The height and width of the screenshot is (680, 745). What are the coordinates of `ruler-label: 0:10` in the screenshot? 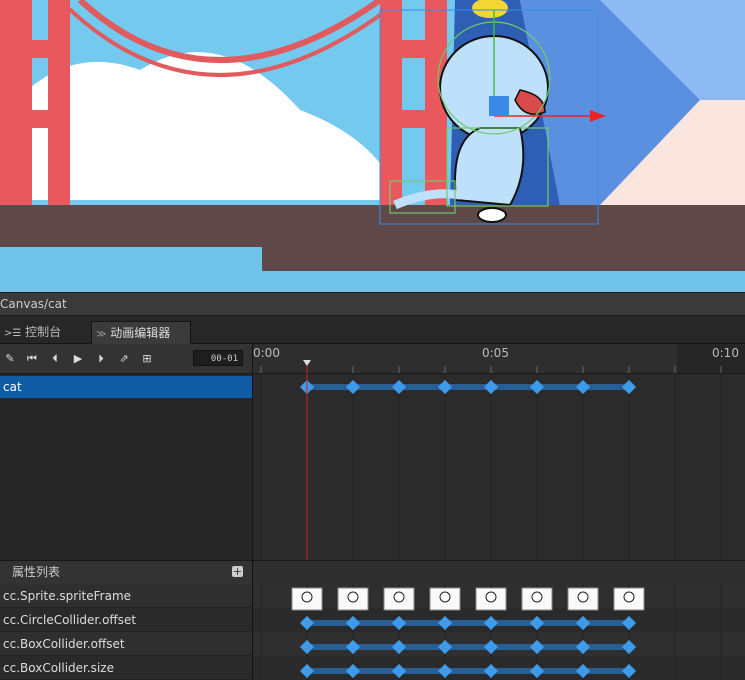 It's located at (725, 353).